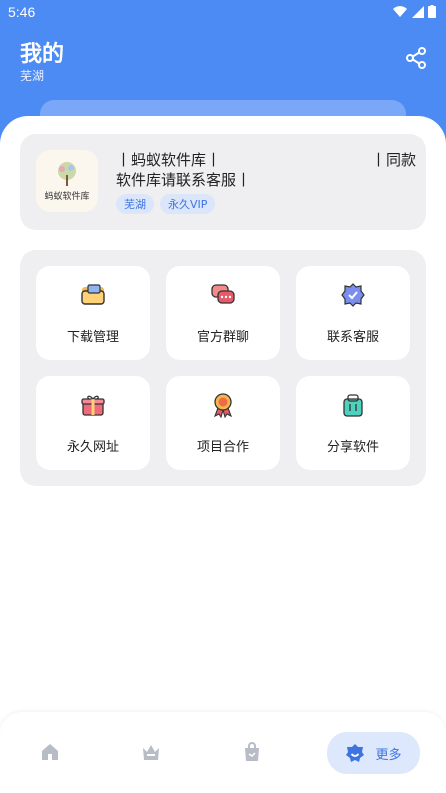  I want to click on tile-label: 联系客服, so click(352, 337).